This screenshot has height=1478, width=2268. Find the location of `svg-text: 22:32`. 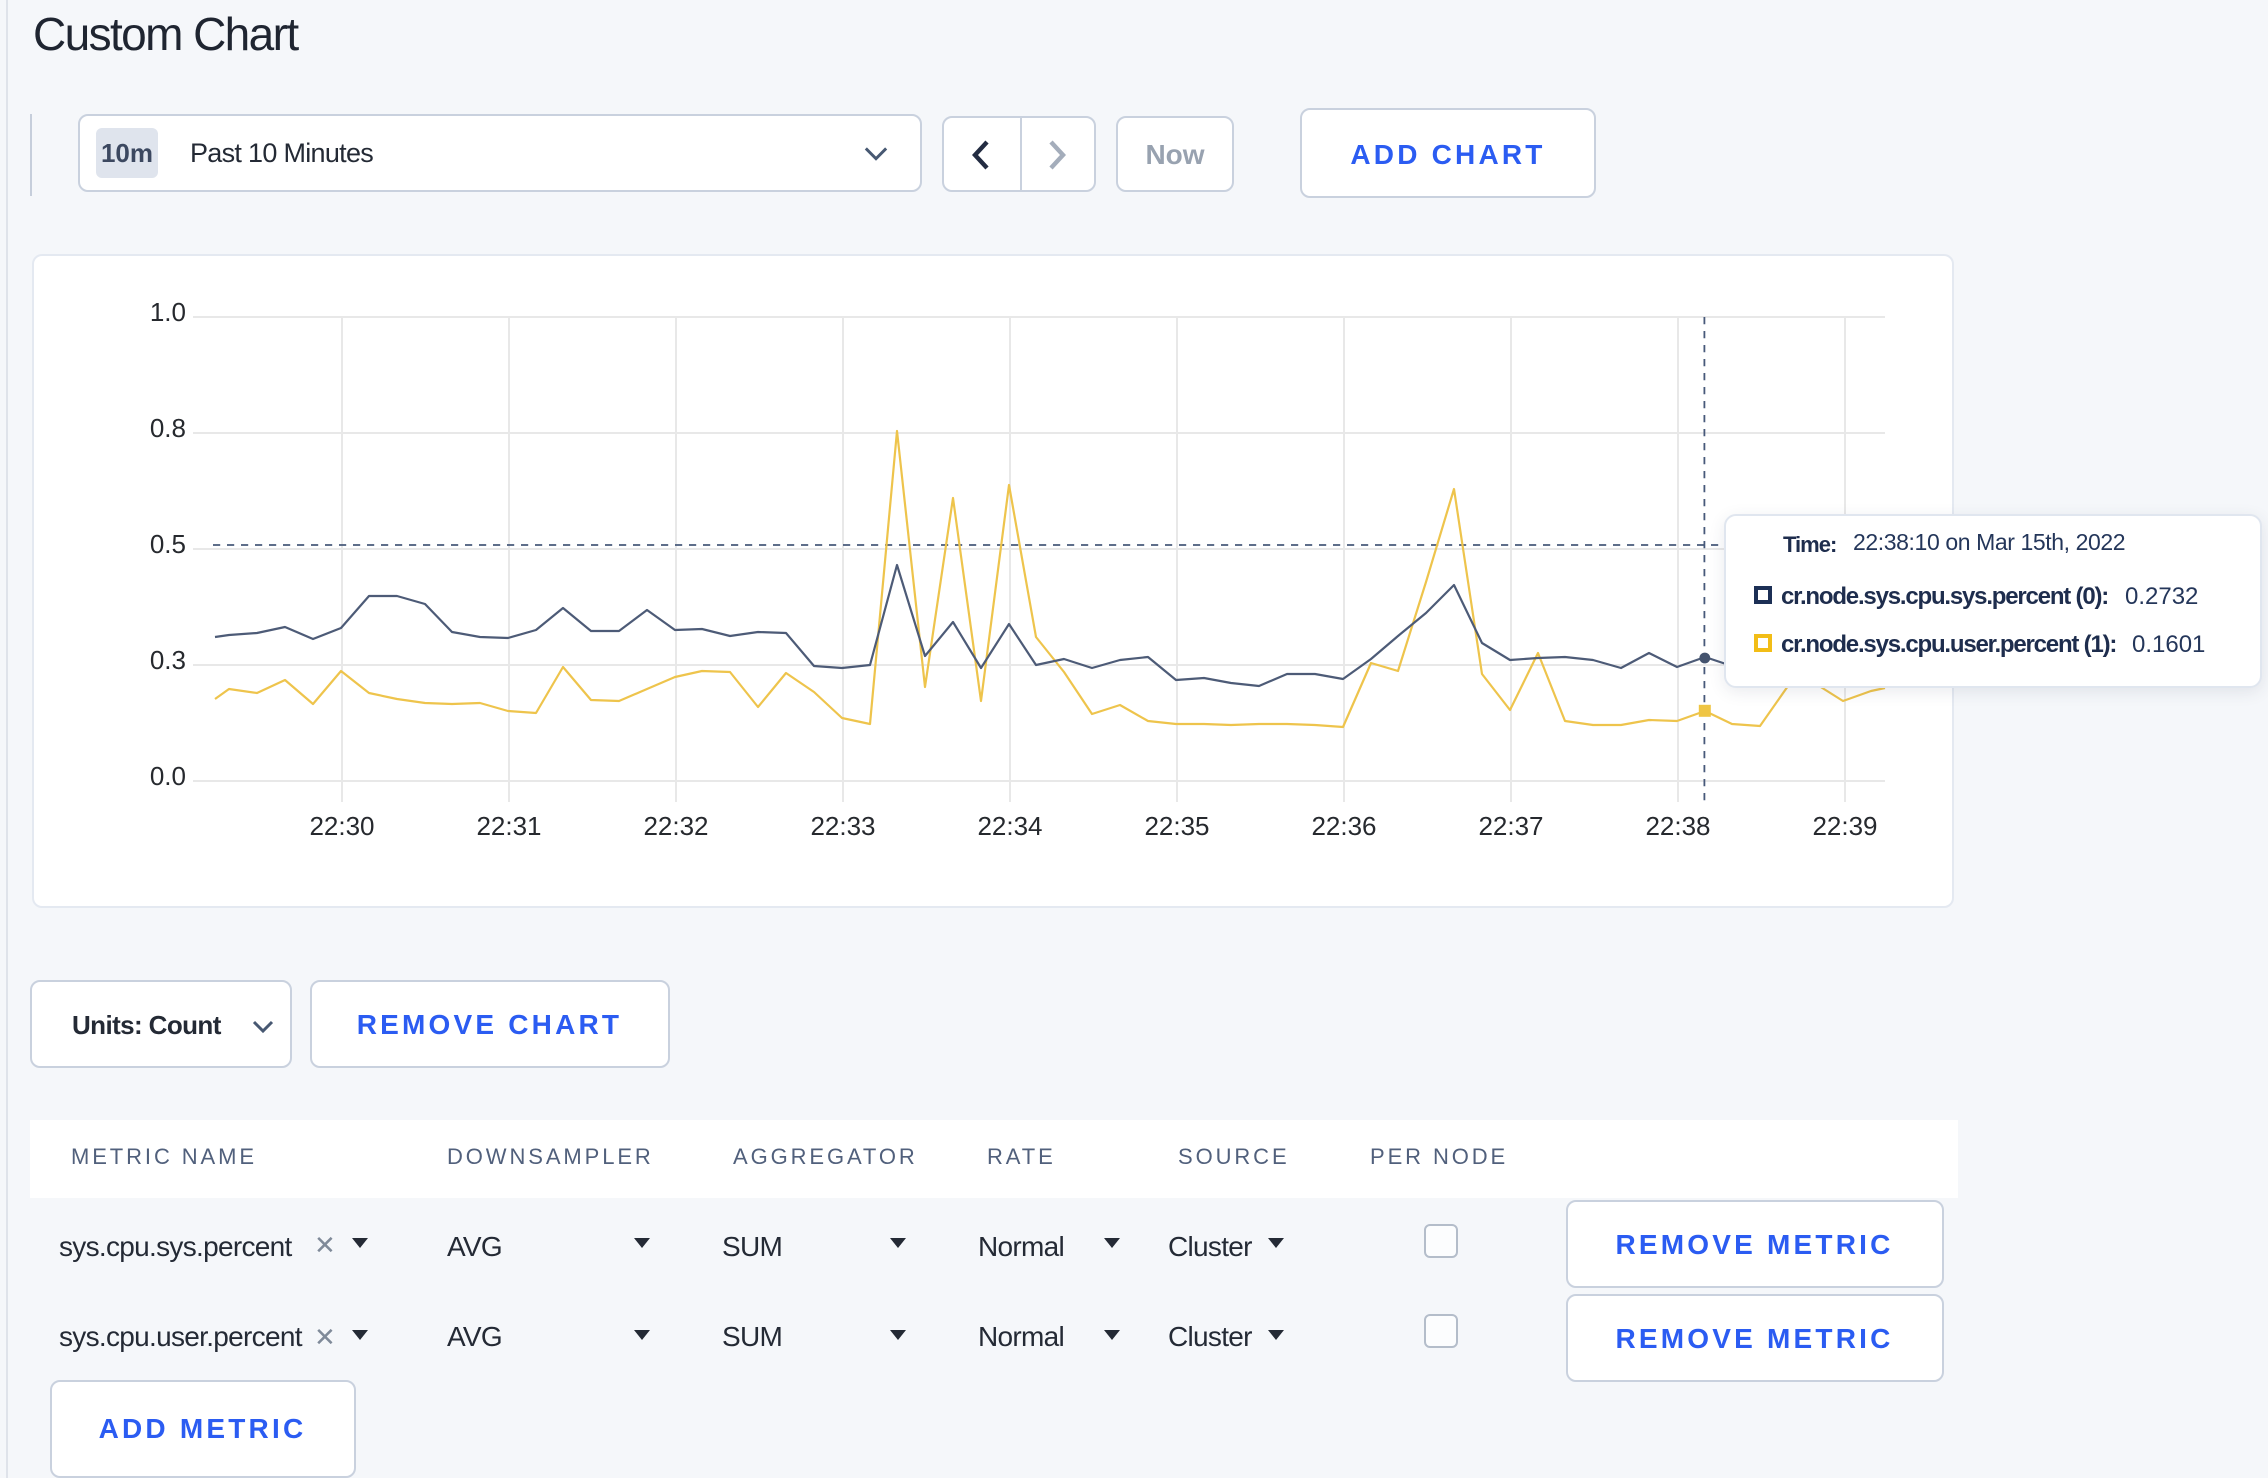

svg-text: 22:32 is located at coordinates (675, 826).